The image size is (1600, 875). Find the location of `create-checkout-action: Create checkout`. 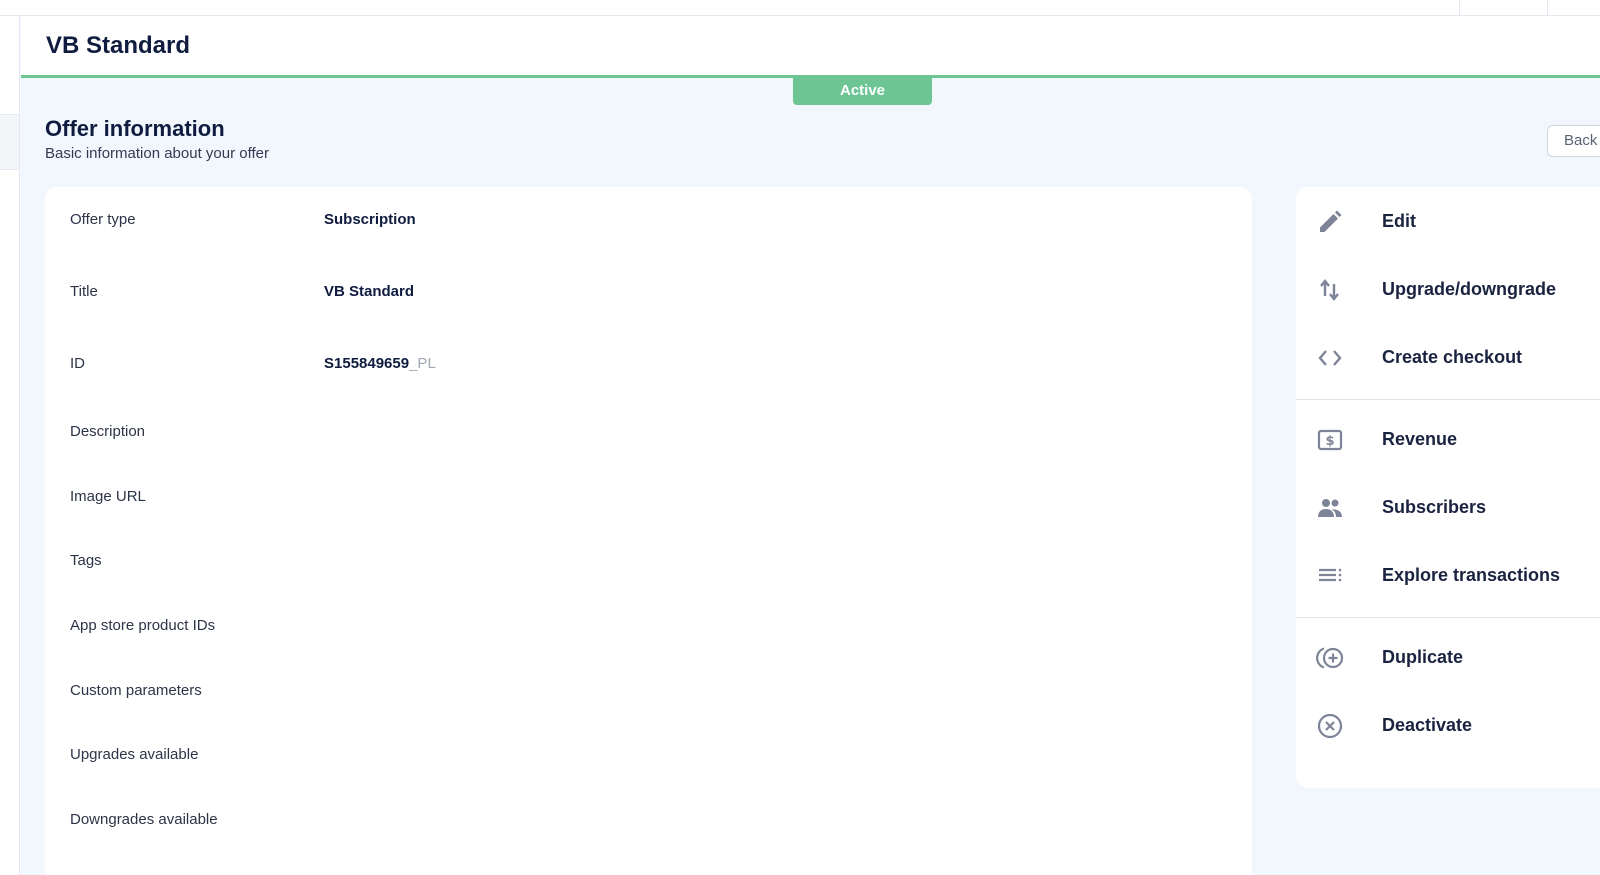

create-checkout-action: Create checkout is located at coordinates (1448, 358).